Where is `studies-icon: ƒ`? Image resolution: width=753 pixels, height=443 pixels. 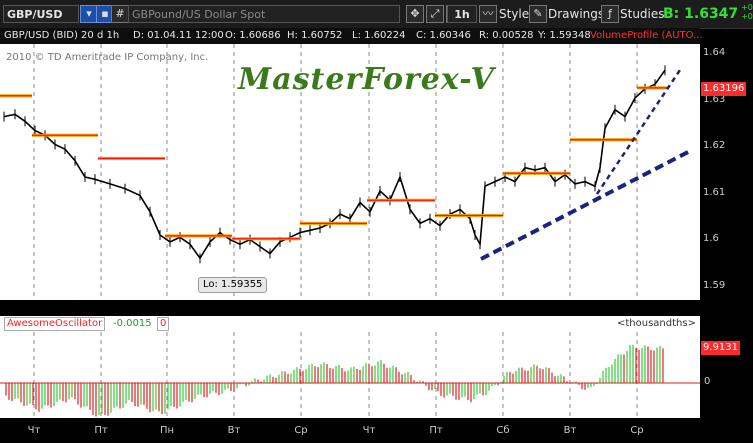 studies-icon: ƒ is located at coordinates (610, 14).